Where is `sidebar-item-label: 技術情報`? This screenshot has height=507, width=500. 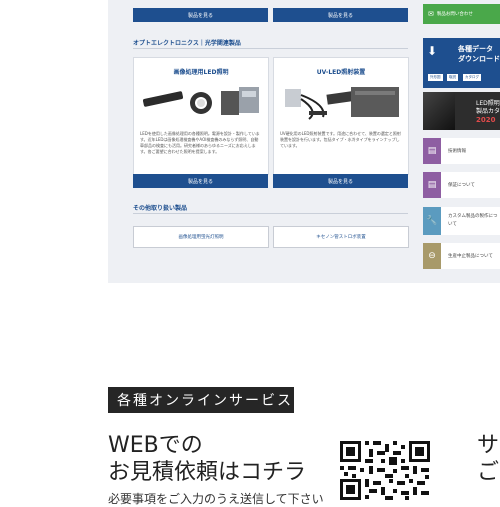 sidebar-item-label: 技術情報 is located at coordinates (457, 151).